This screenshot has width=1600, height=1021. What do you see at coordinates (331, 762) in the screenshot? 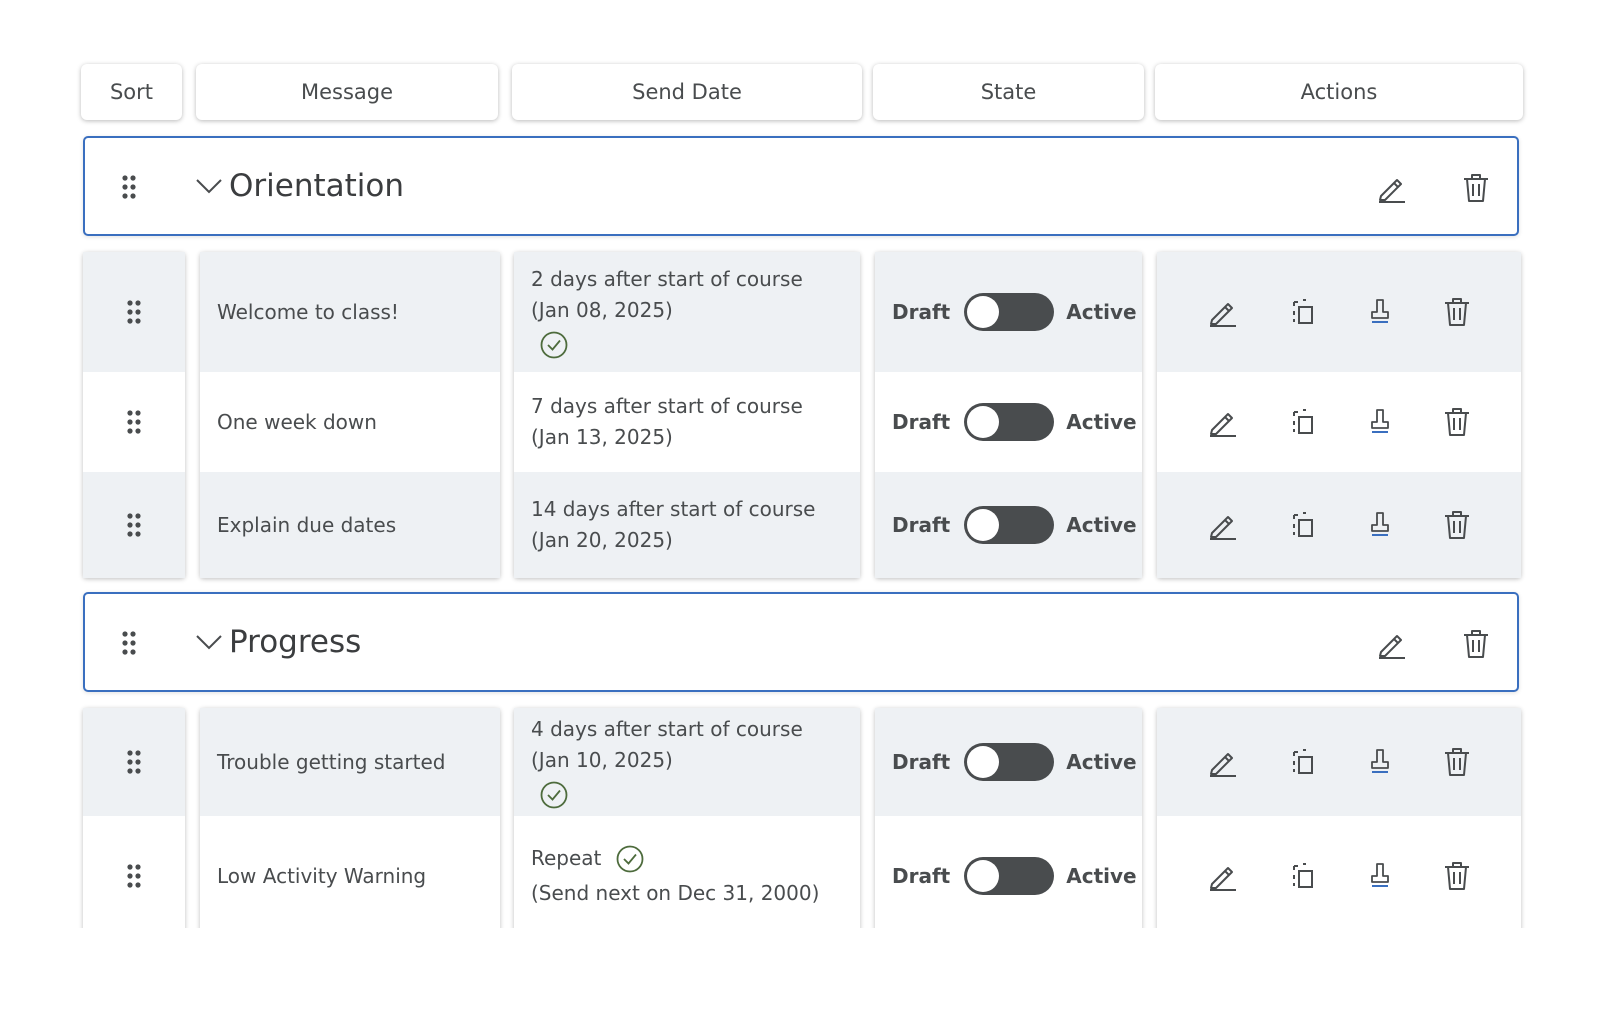
I see `message-text: Trouble getting started` at bounding box center [331, 762].